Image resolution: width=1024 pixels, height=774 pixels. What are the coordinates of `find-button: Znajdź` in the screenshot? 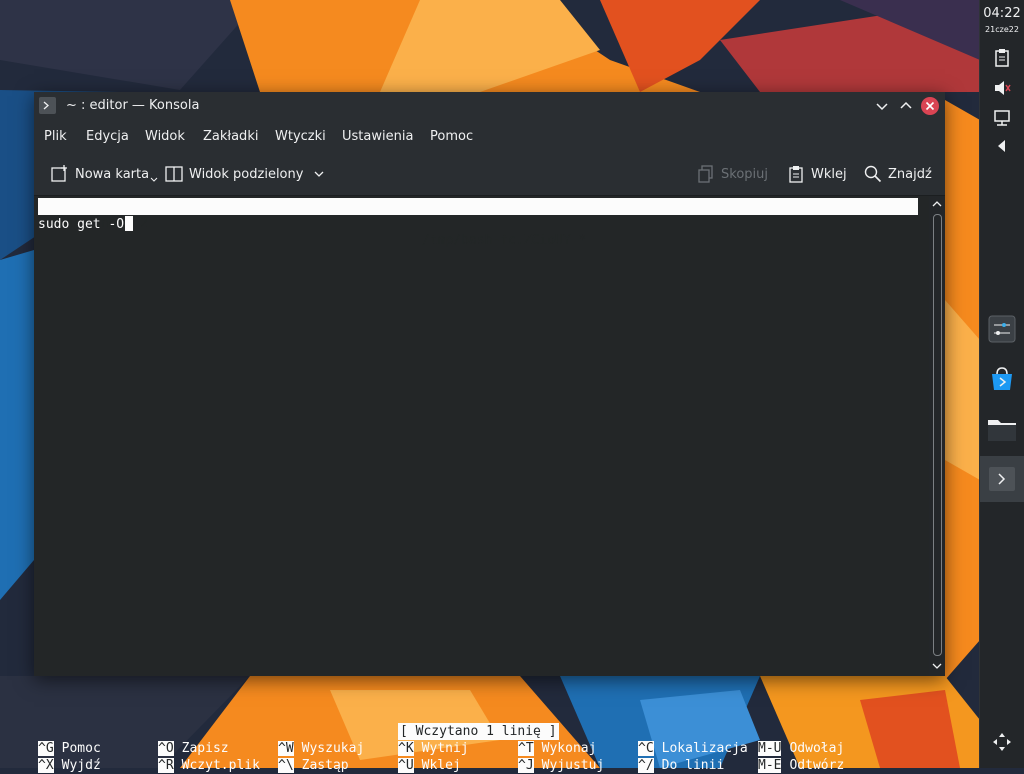 It's located at (898, 174).